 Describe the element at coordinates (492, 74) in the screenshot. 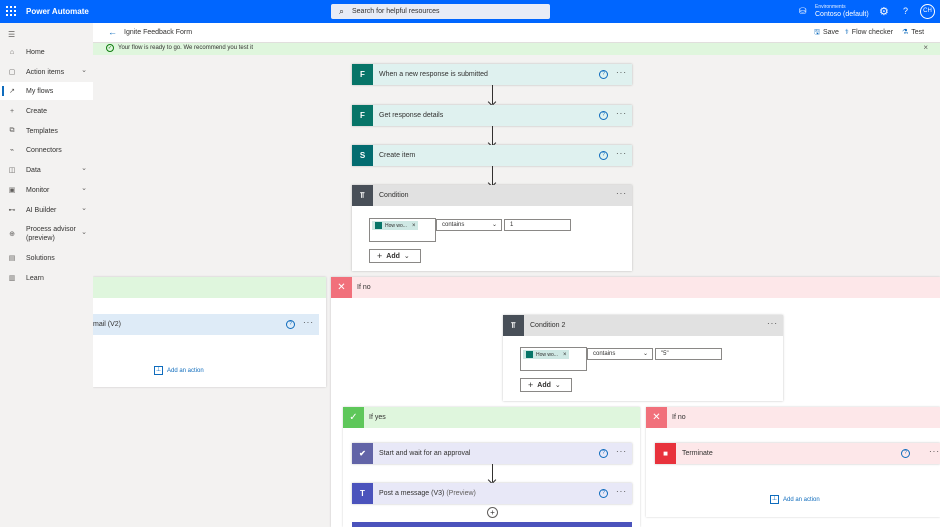

I see `trigger-card: F When a new response is submitted ? ···` at that location.